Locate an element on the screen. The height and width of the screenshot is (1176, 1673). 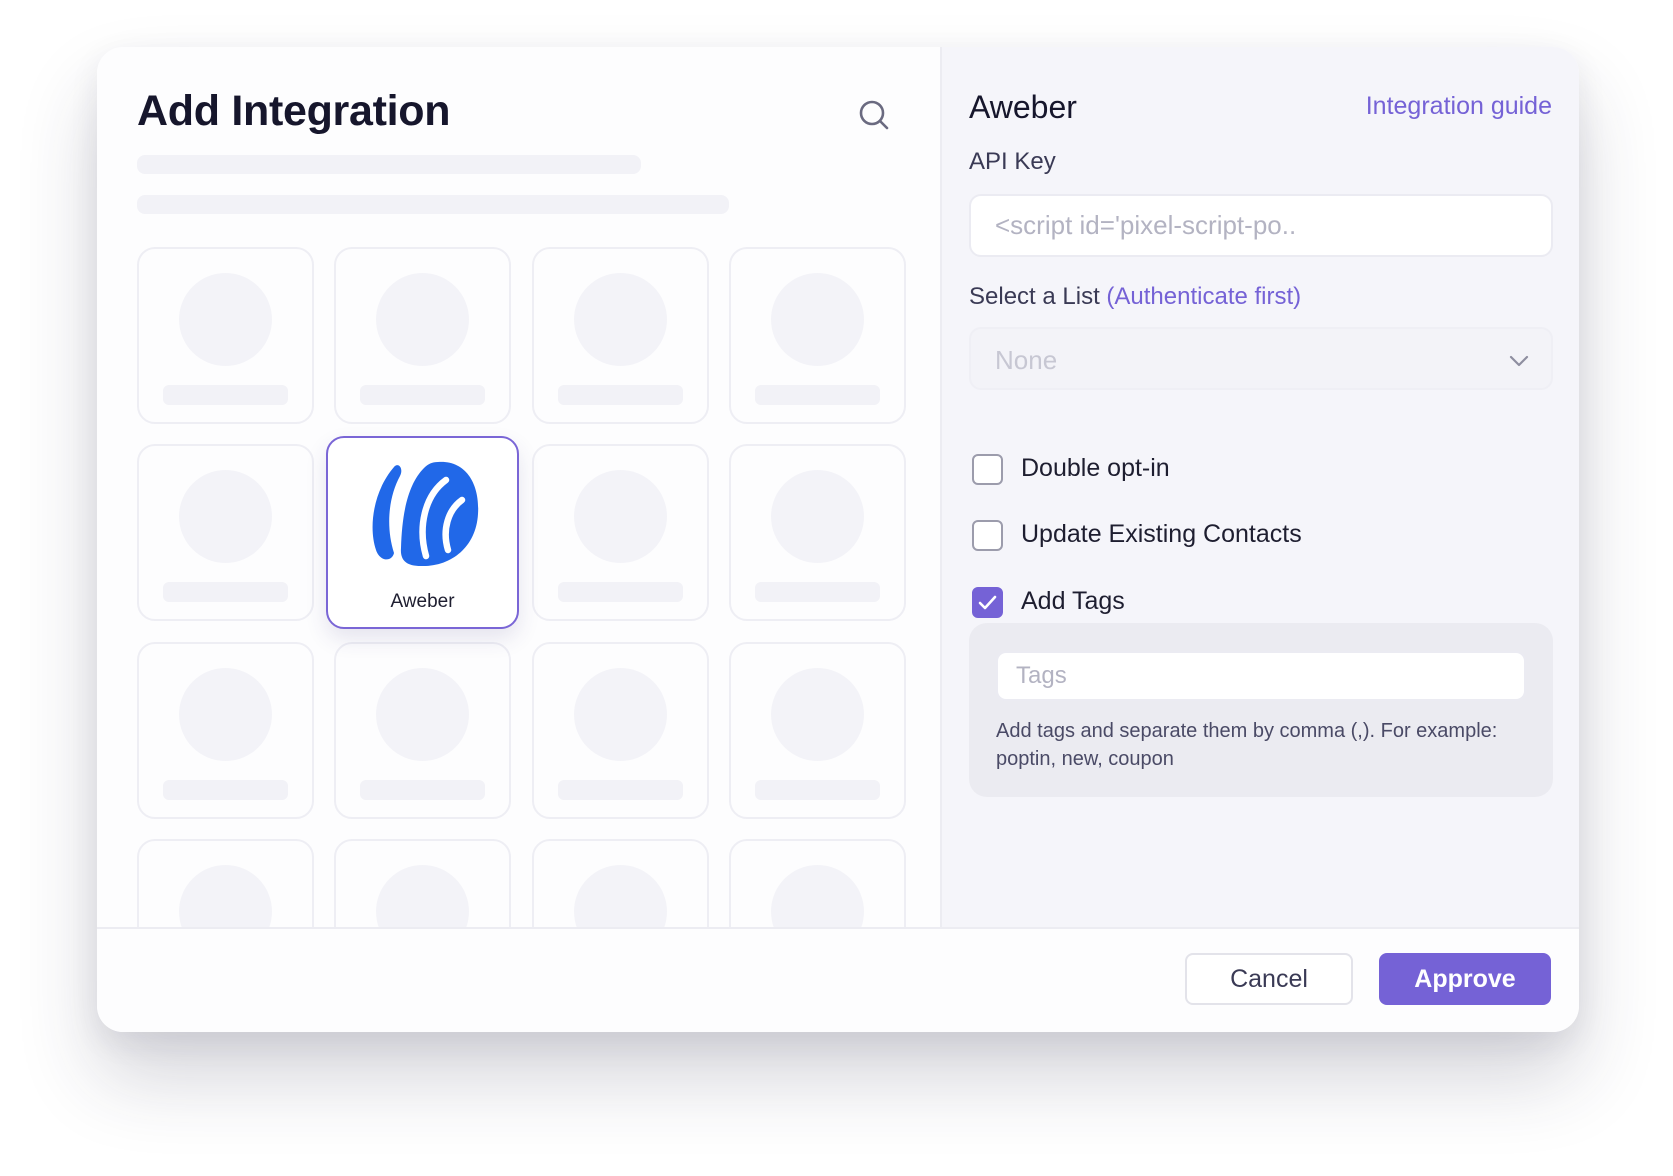
list-select: None is located at coordinates (1261, 358).